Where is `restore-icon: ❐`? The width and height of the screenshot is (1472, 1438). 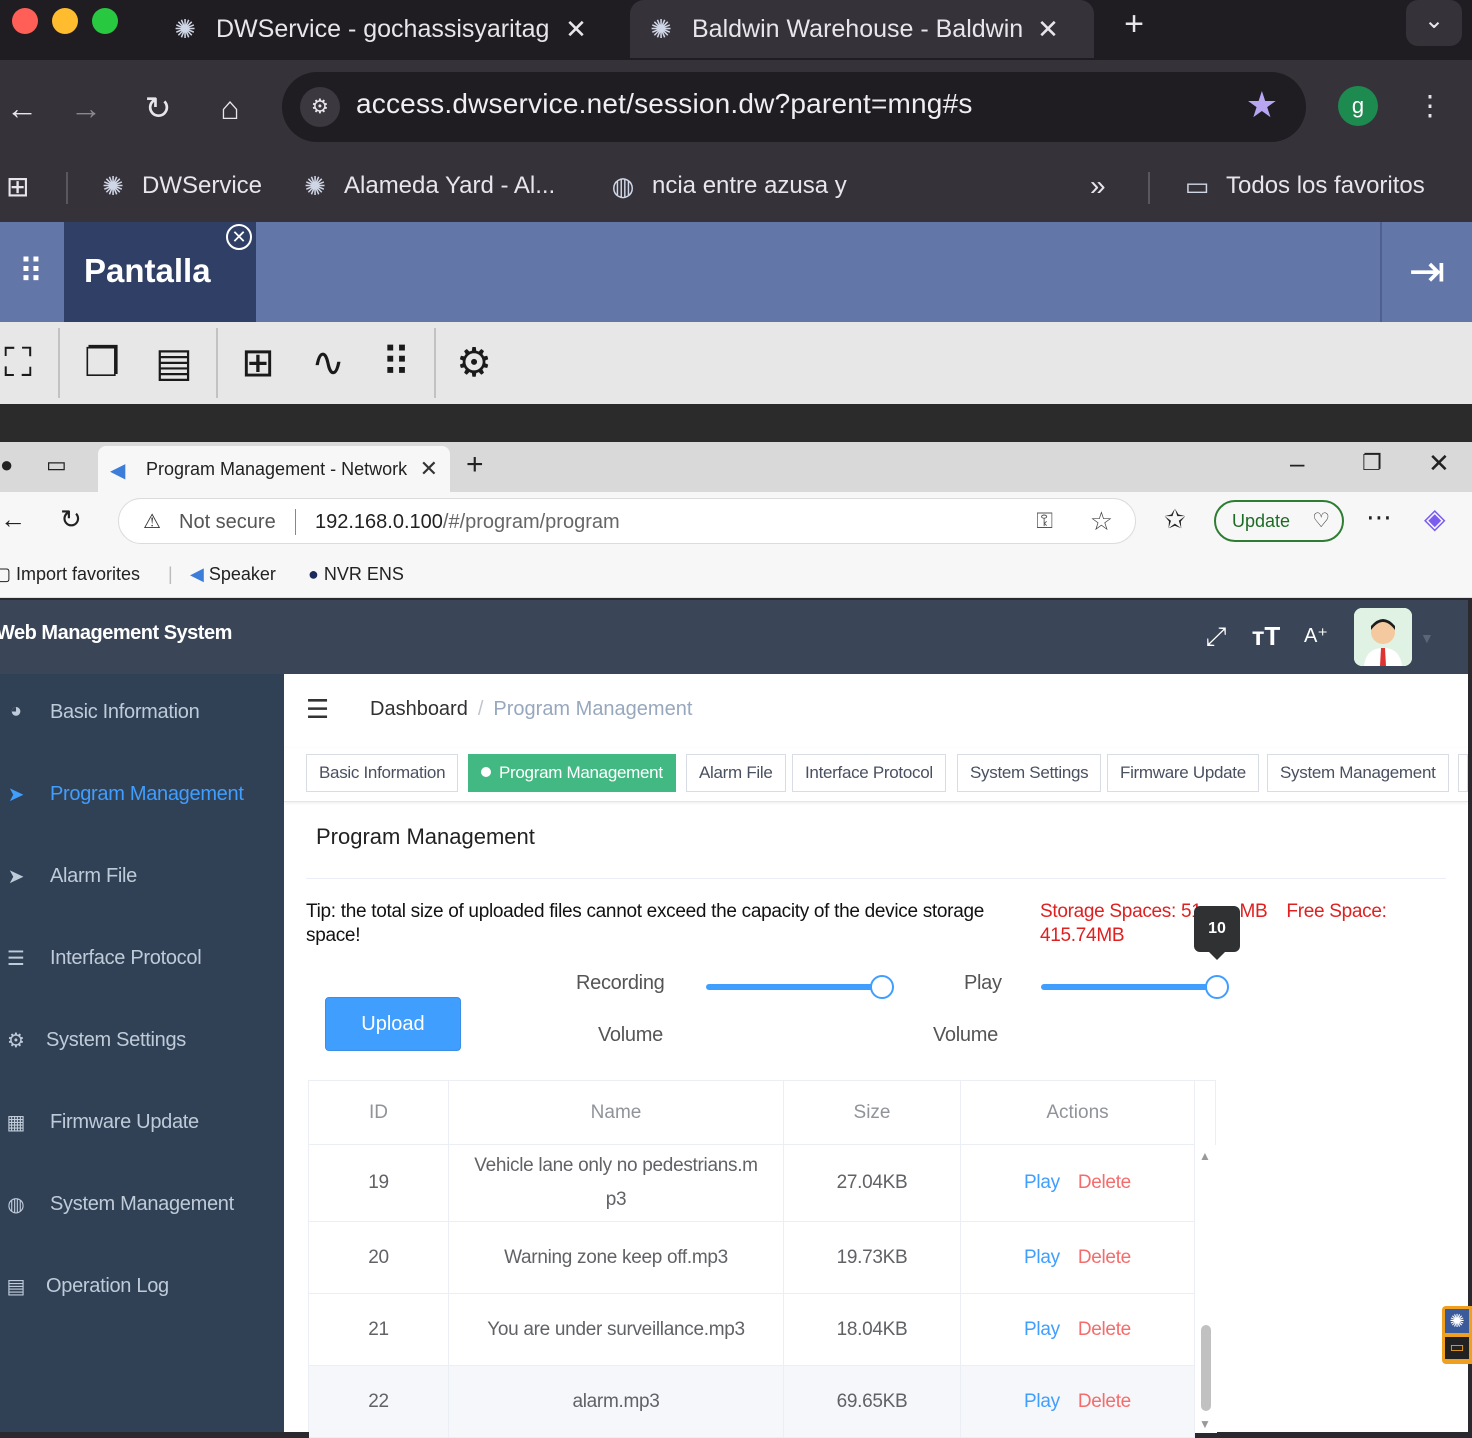
restore-icon: ❐ is located at coordinates (1372, 463).